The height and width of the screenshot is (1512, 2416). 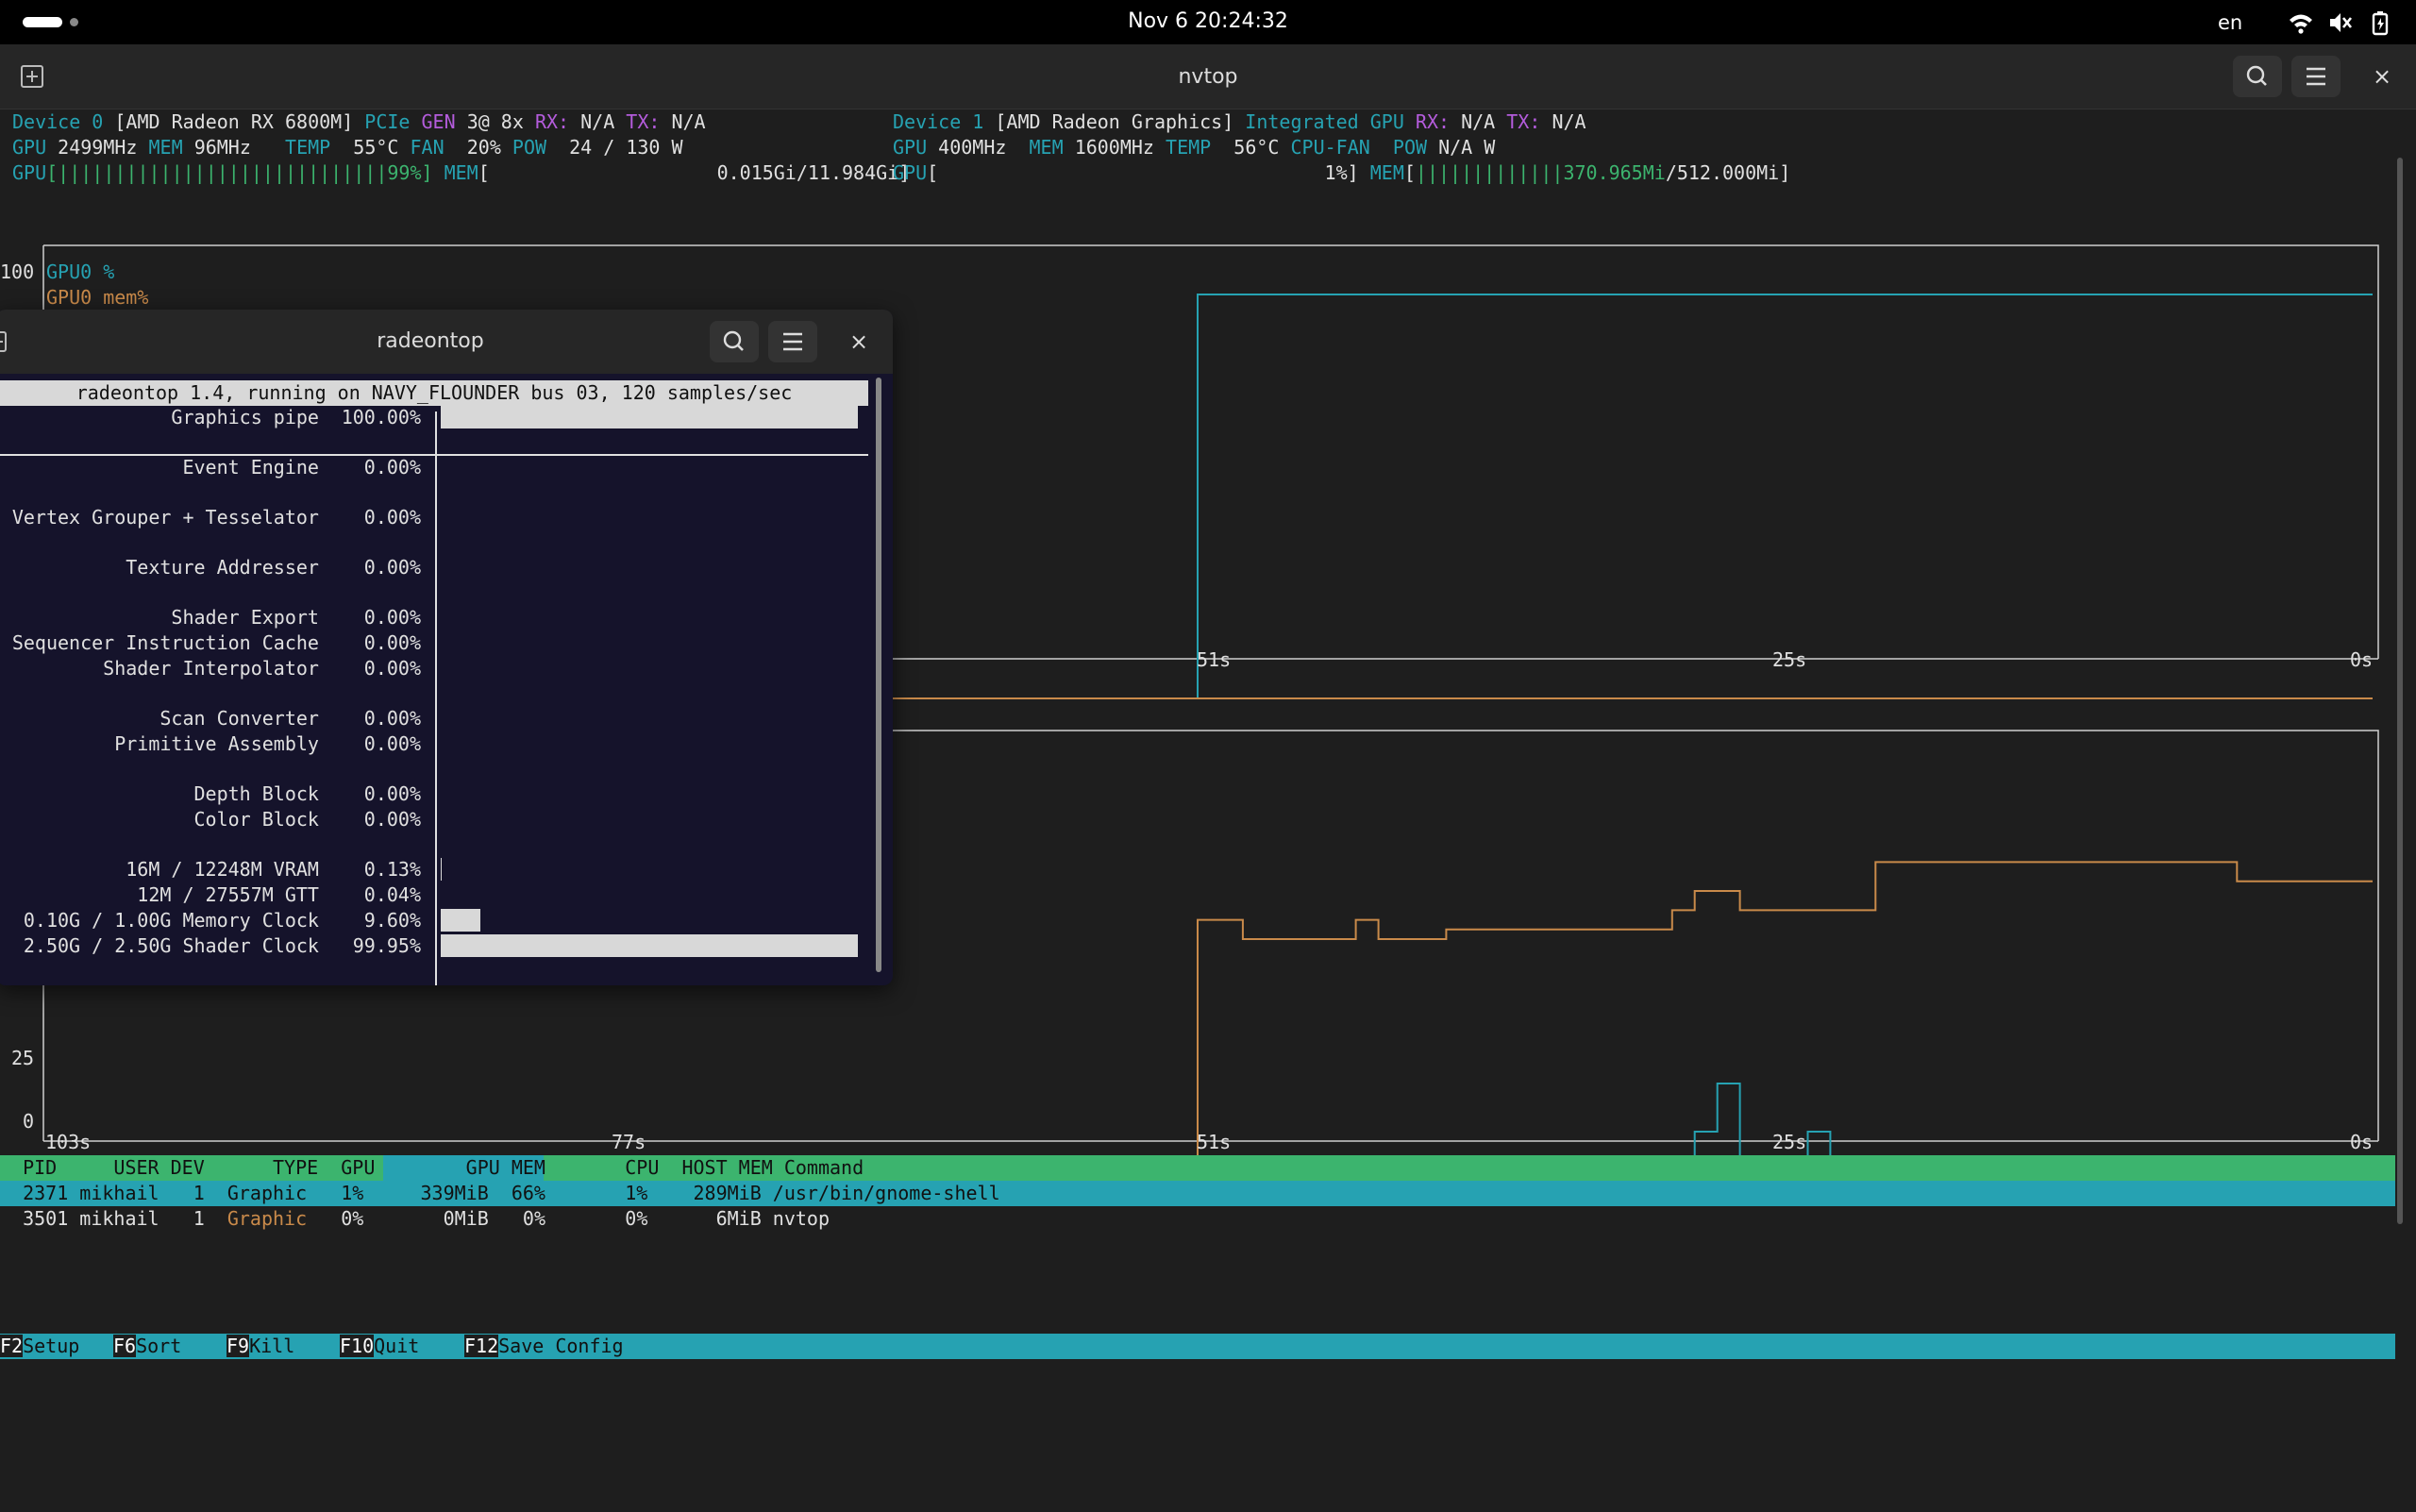 I want to click on input-language: en, so click(x=2230, y=22).